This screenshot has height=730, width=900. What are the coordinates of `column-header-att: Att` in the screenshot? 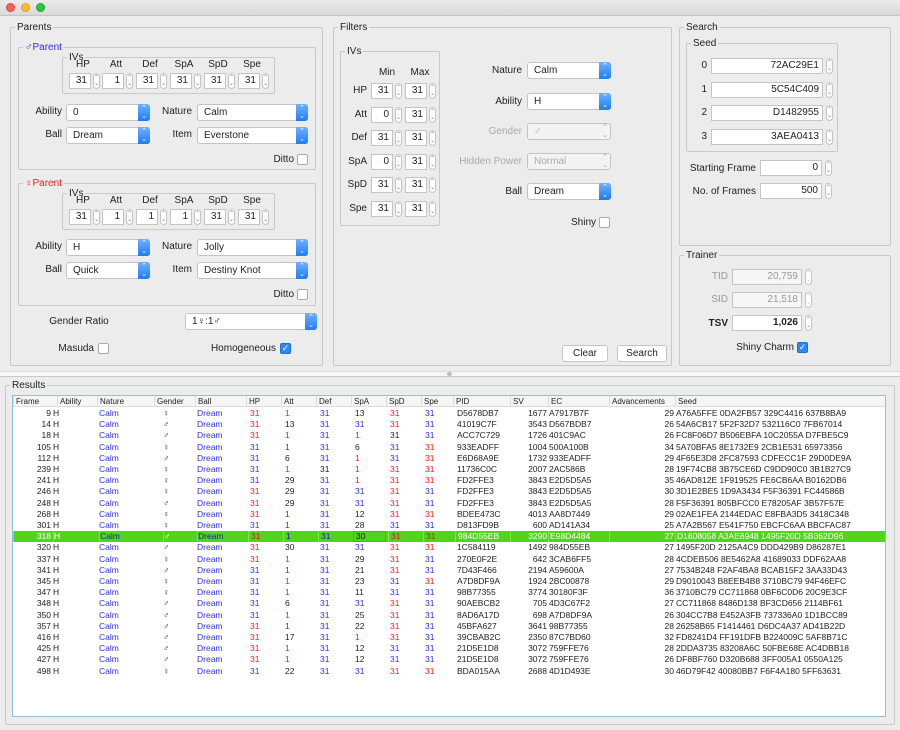 It's located at (298, 401).